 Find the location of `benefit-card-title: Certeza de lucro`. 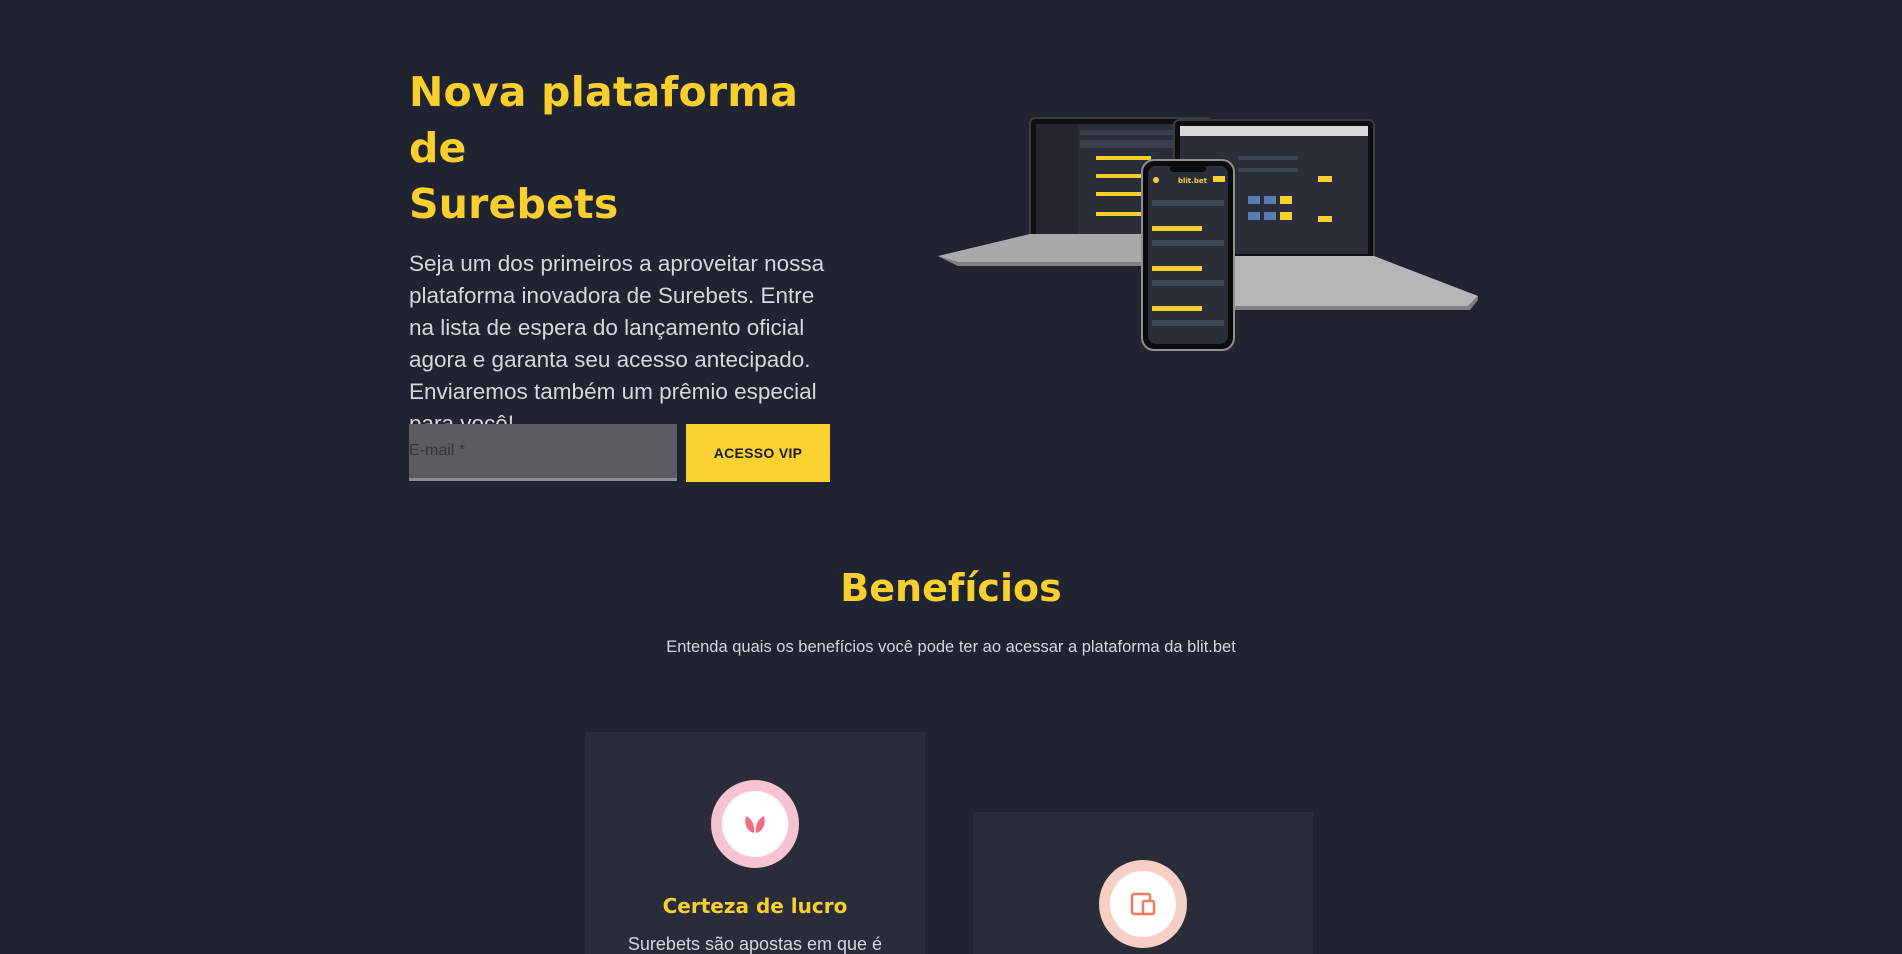

benefit-card-title: Certeza de lucro is located at coordinates (755, 906).